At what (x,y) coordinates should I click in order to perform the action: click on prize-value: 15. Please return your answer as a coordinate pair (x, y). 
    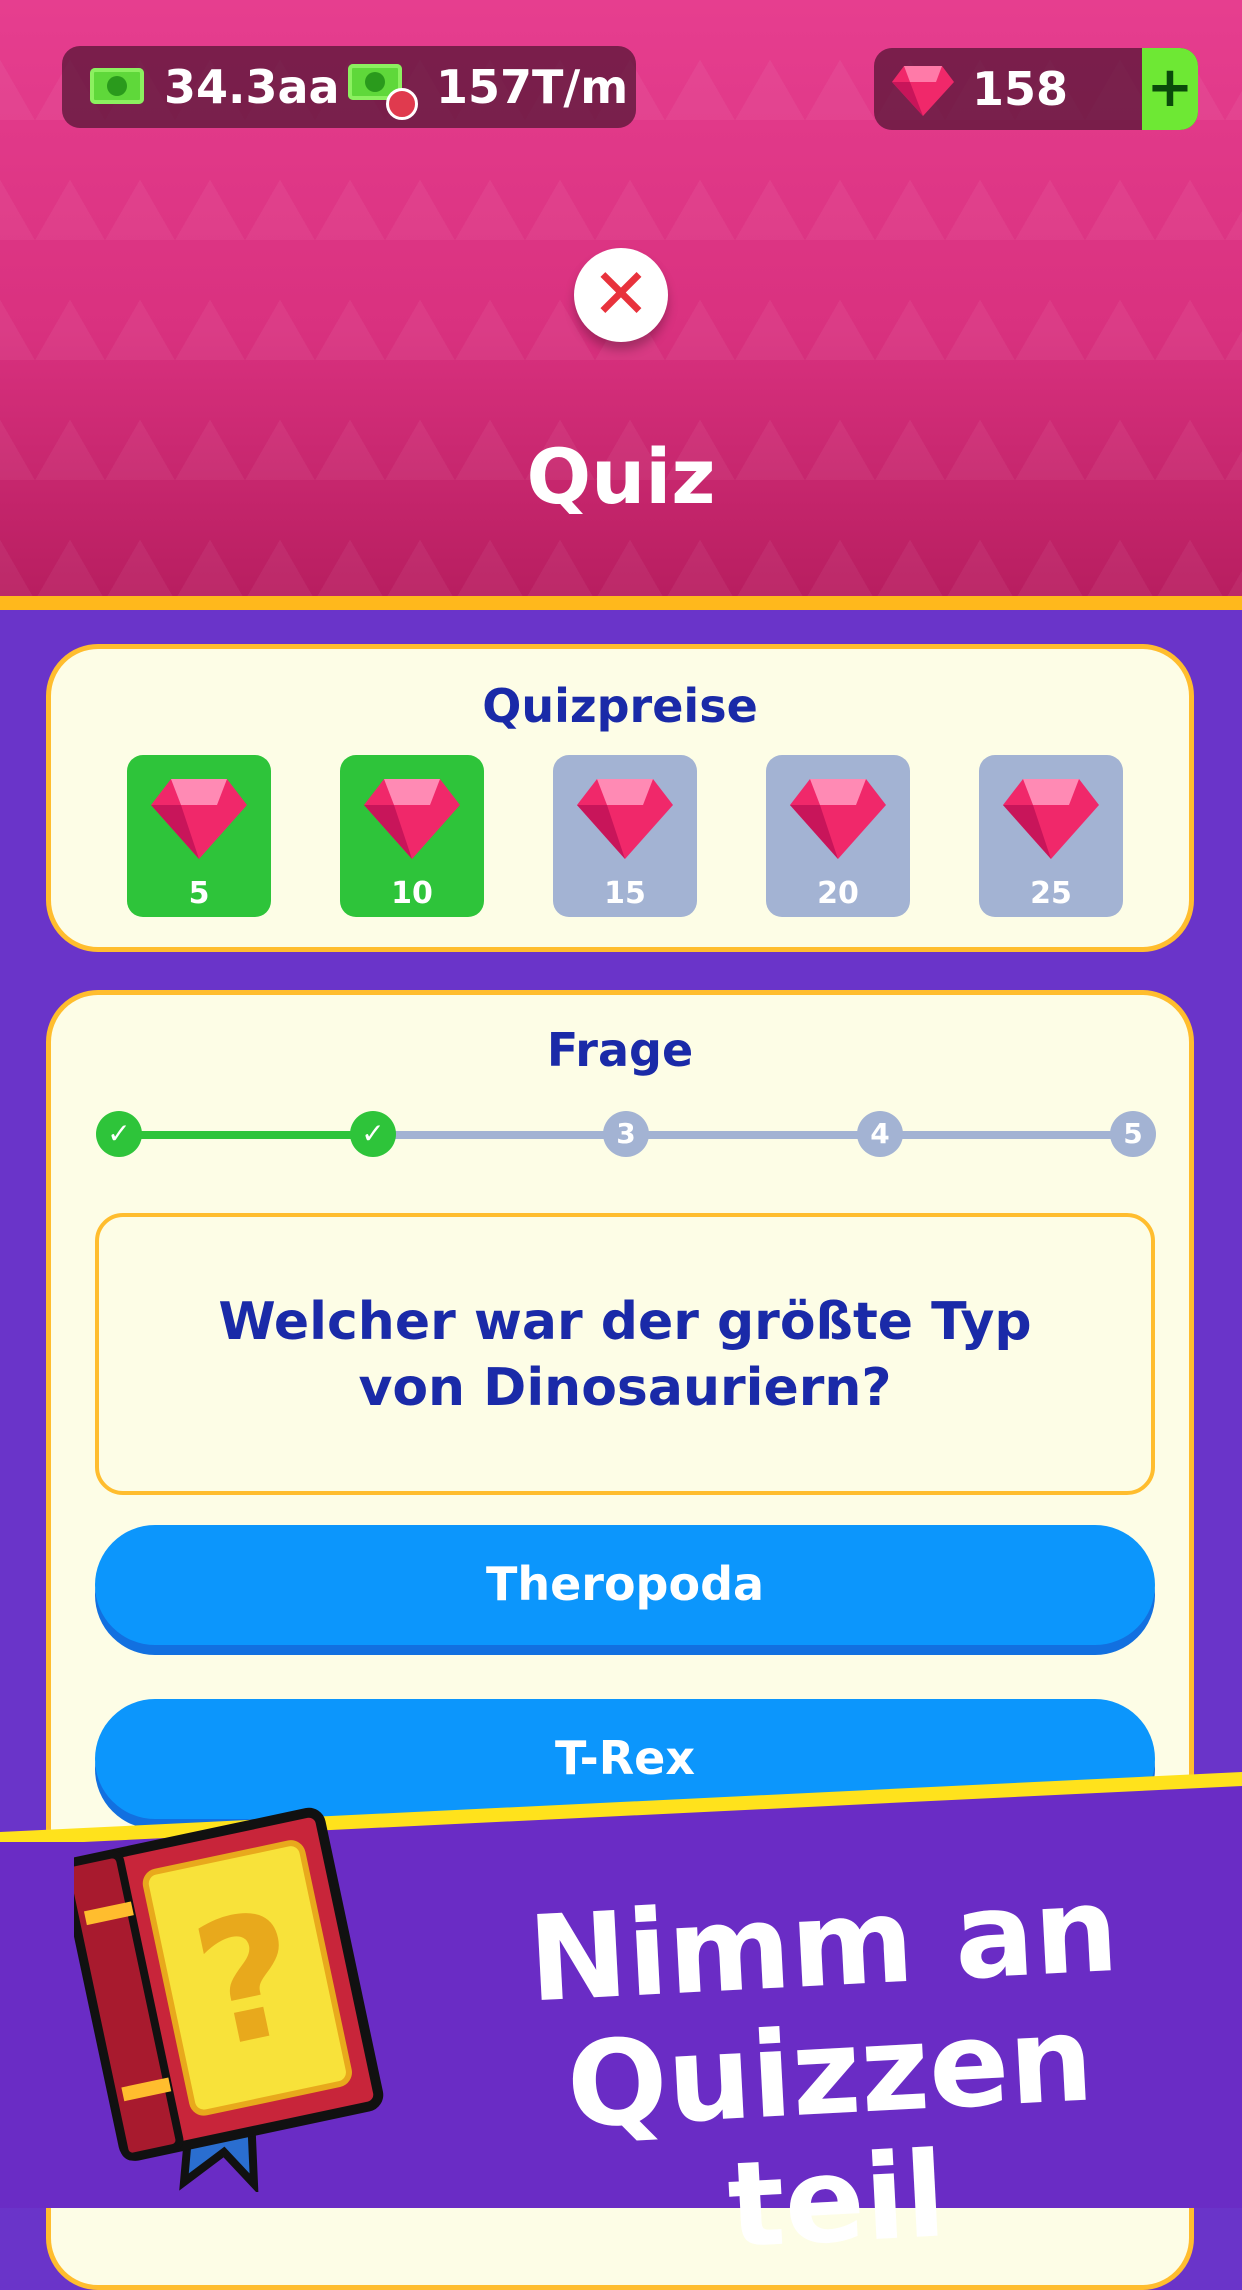
    Looking at the image, I should click on (625, 893).